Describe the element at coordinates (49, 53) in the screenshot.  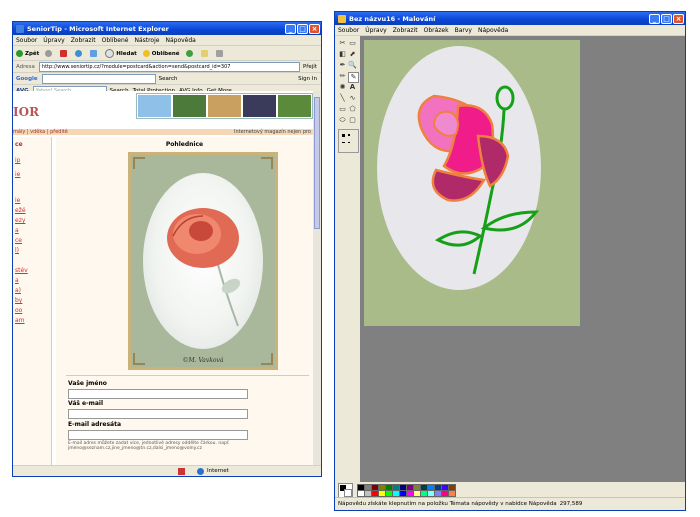
I see `forward-button` at that location.